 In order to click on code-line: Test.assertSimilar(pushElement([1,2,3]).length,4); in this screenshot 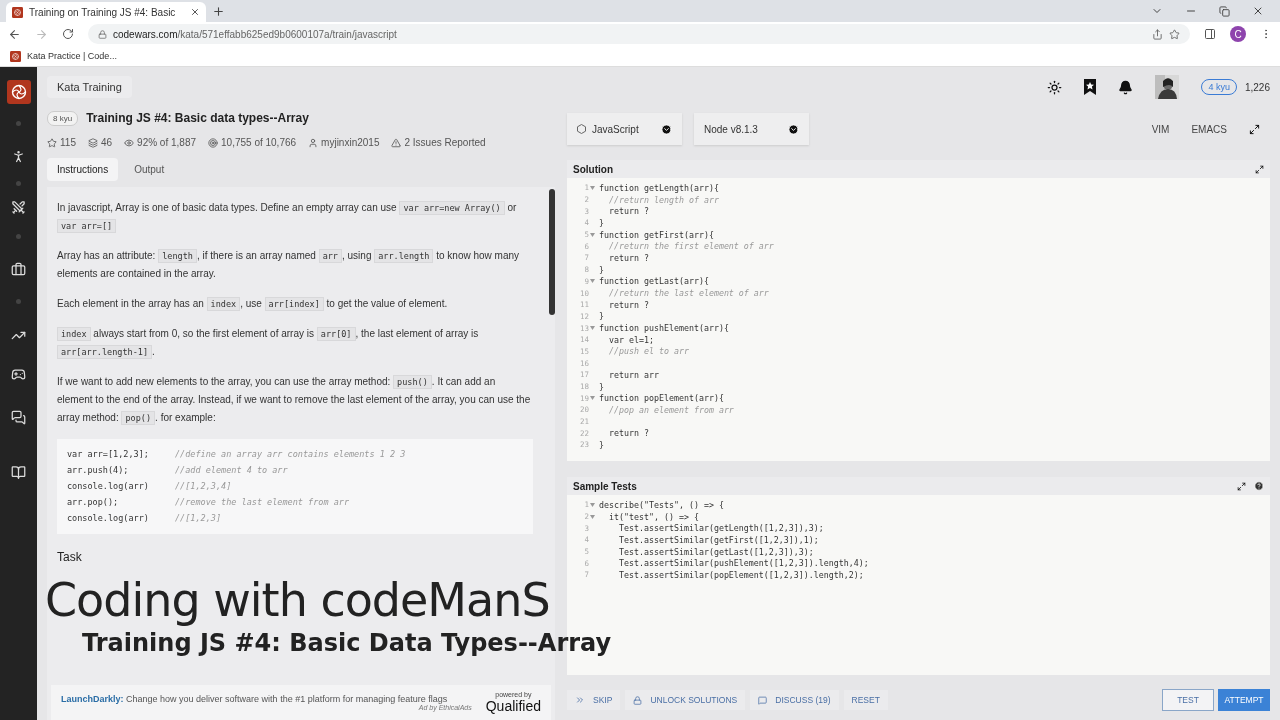, I will do `click(743, 563)`.